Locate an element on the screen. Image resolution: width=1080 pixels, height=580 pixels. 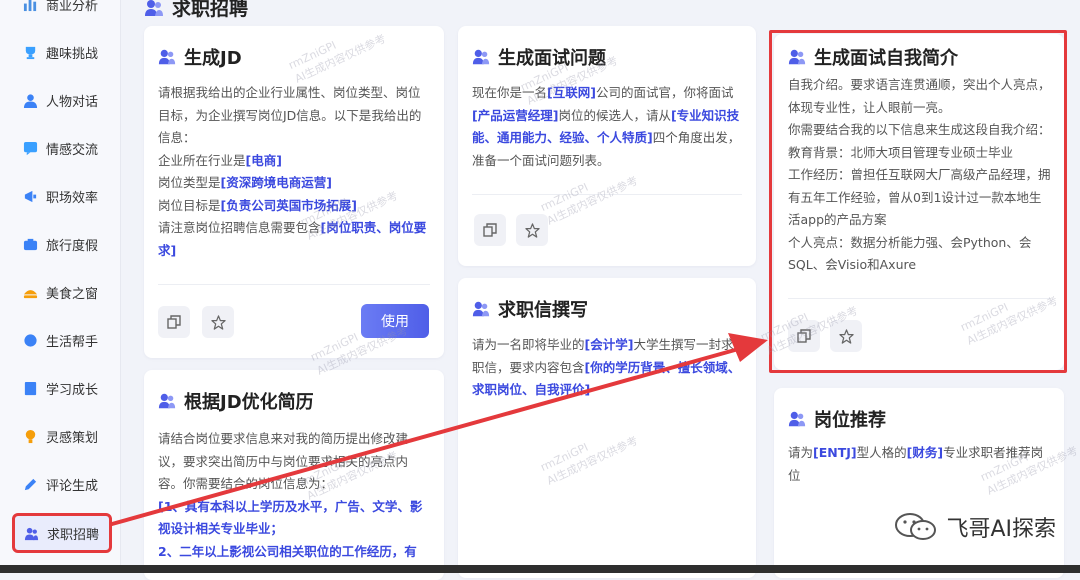
prompt-variable: [电商] is located at coordinates (263, 160).